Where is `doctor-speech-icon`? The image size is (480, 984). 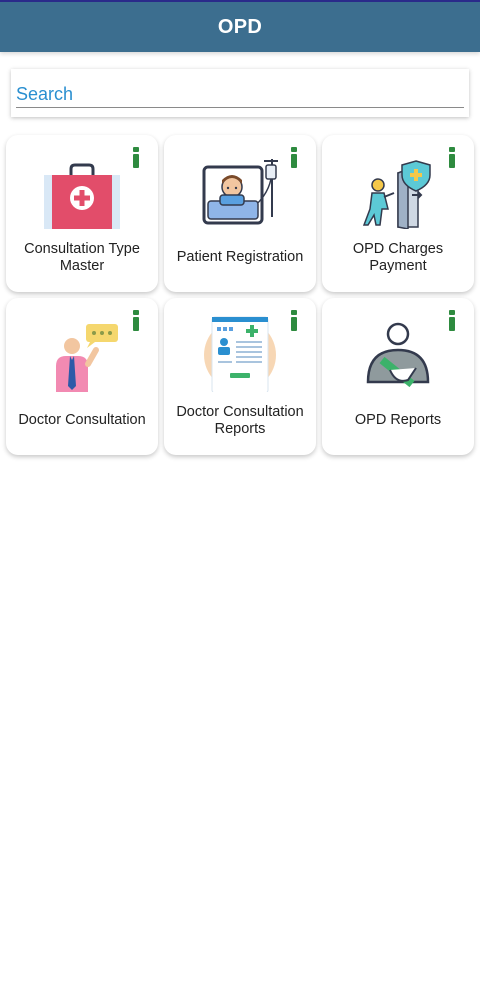 doctor-speech-icon is located at coordinates (87, 358).